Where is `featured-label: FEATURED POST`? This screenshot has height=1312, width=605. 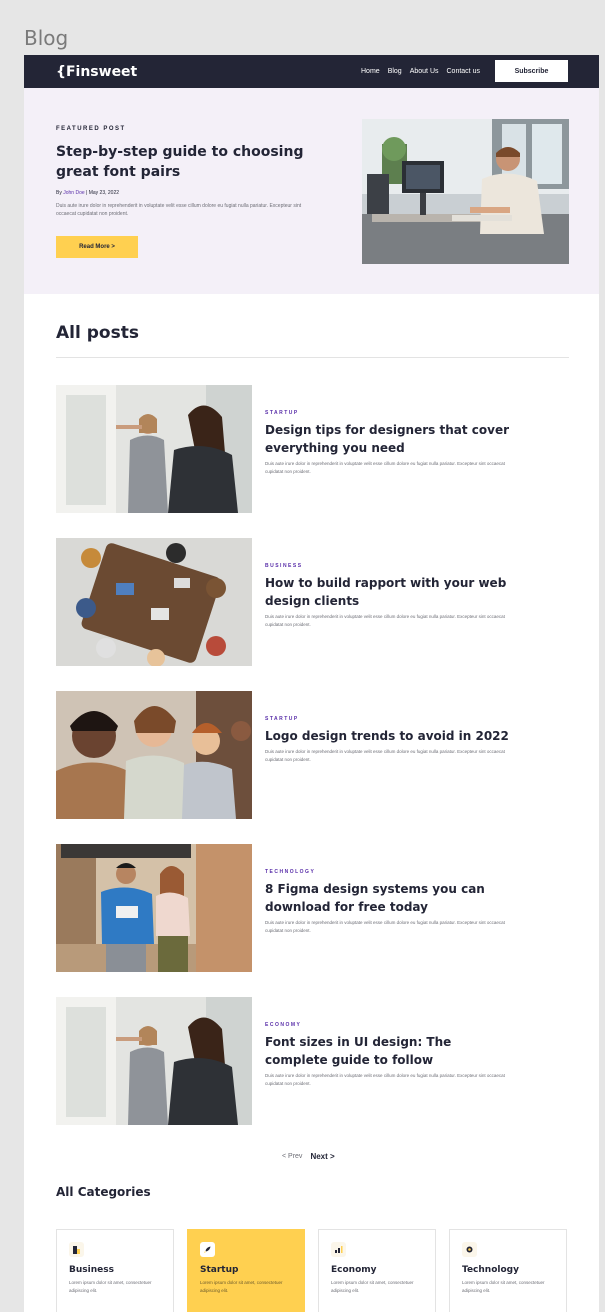
featured-label: FEATURED POST is located at coordinates (91, 129).